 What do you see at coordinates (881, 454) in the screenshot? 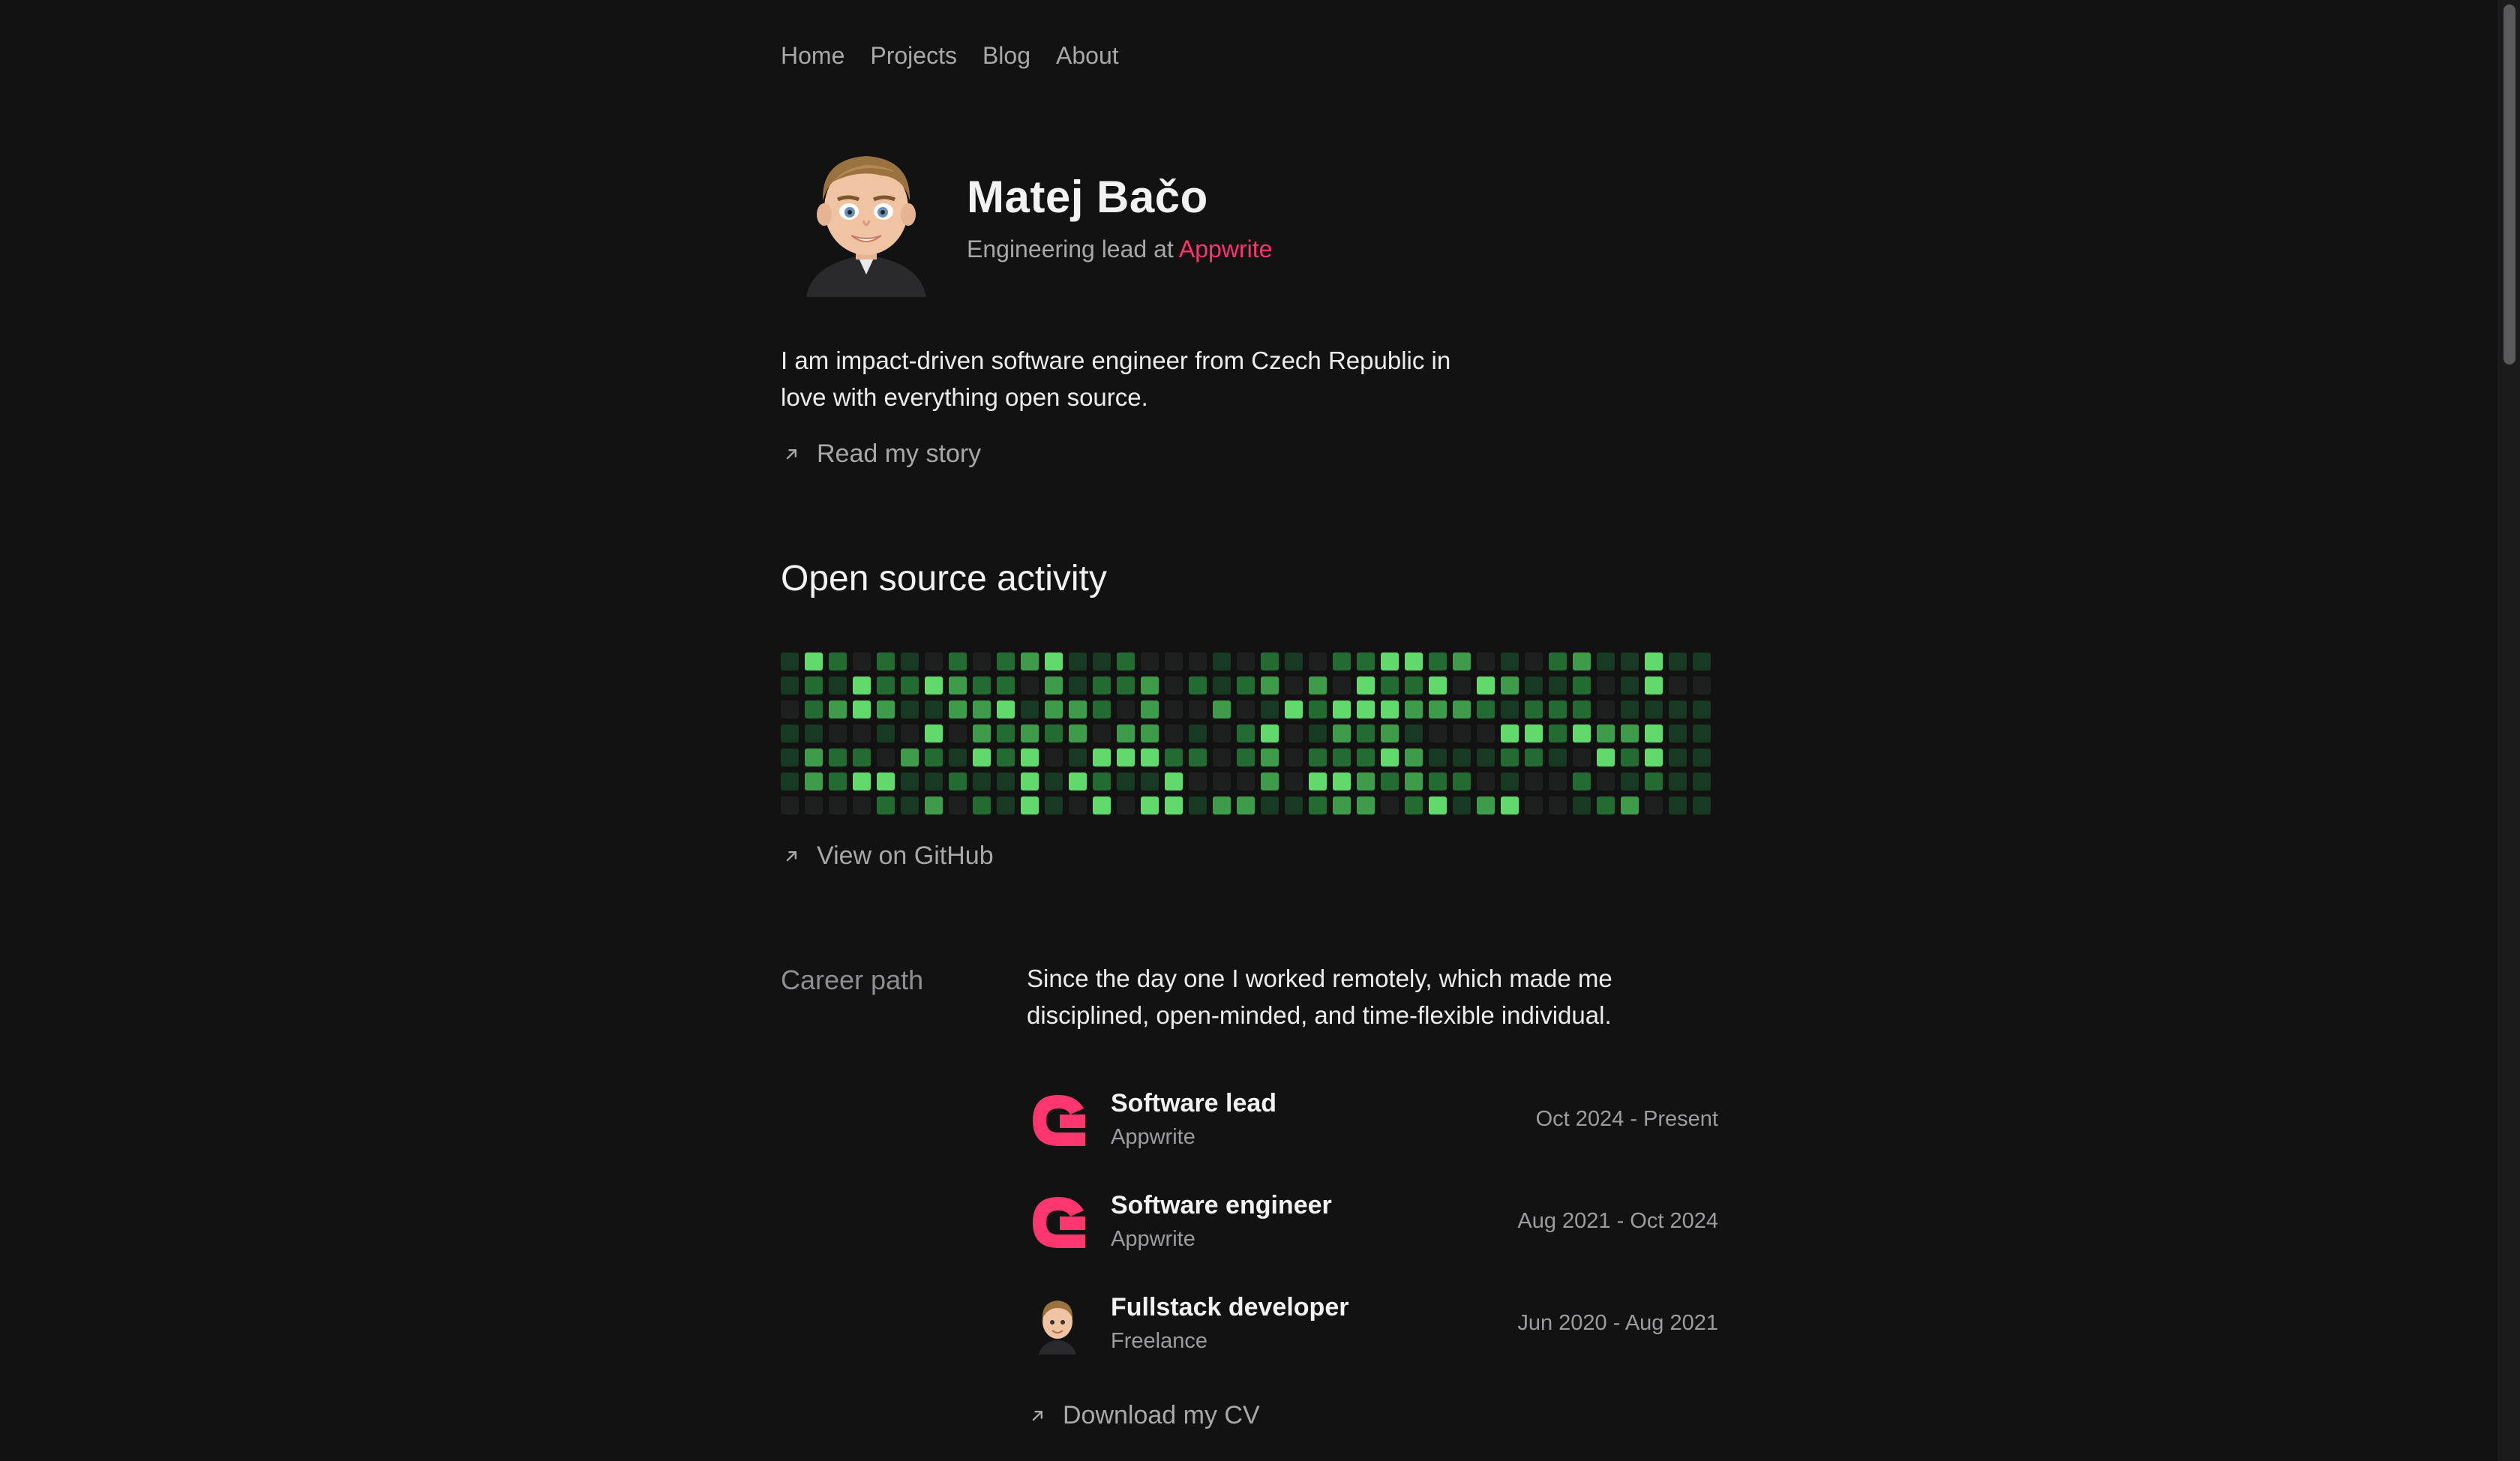
I see `read-story-link: Read my story` at bounding box center [881, 454].